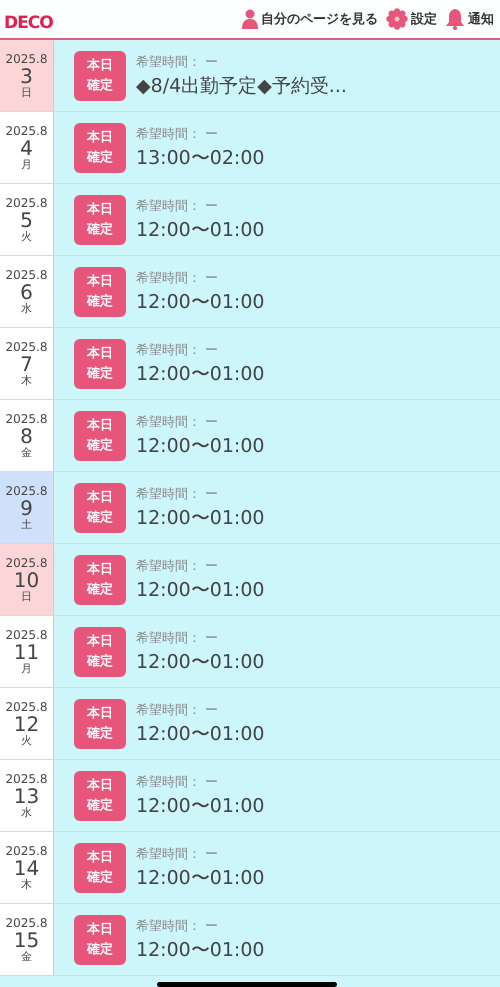 This screenshot has width=500, height=987. I want to click on shift-time: 13:00〜02:00, so click(200, 157).